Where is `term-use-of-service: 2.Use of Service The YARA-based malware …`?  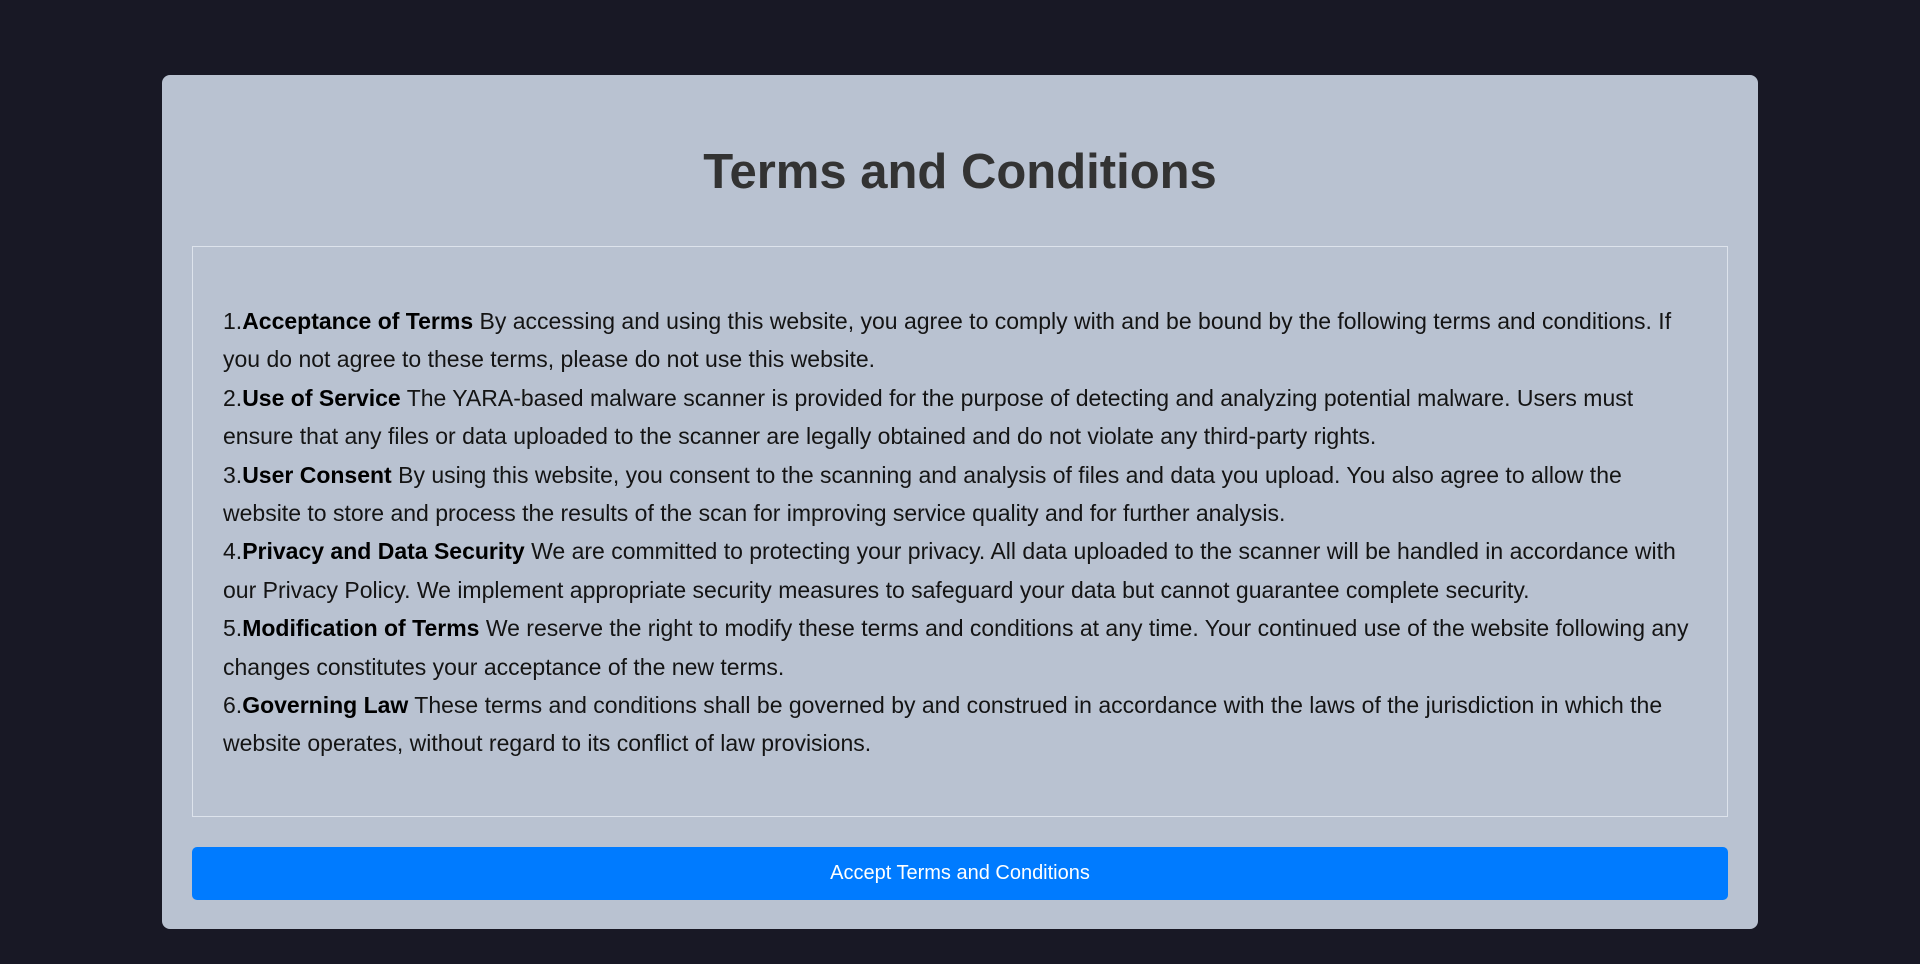 term-use-of-service: 2.Use of Service The YARA-based malware … is located at coordinates (960, 417).